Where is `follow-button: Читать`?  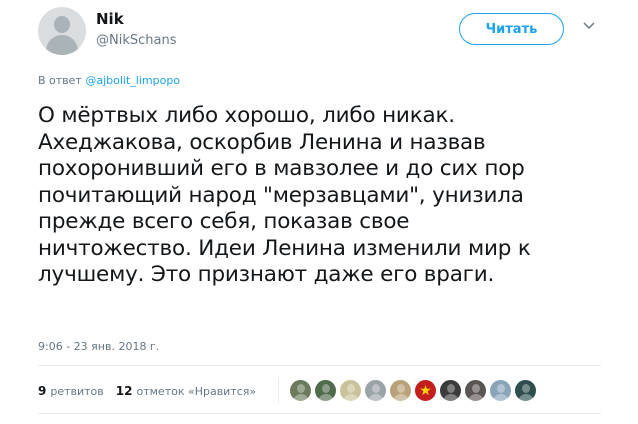
follow-button: Читать is located at coordinates (511, 29).